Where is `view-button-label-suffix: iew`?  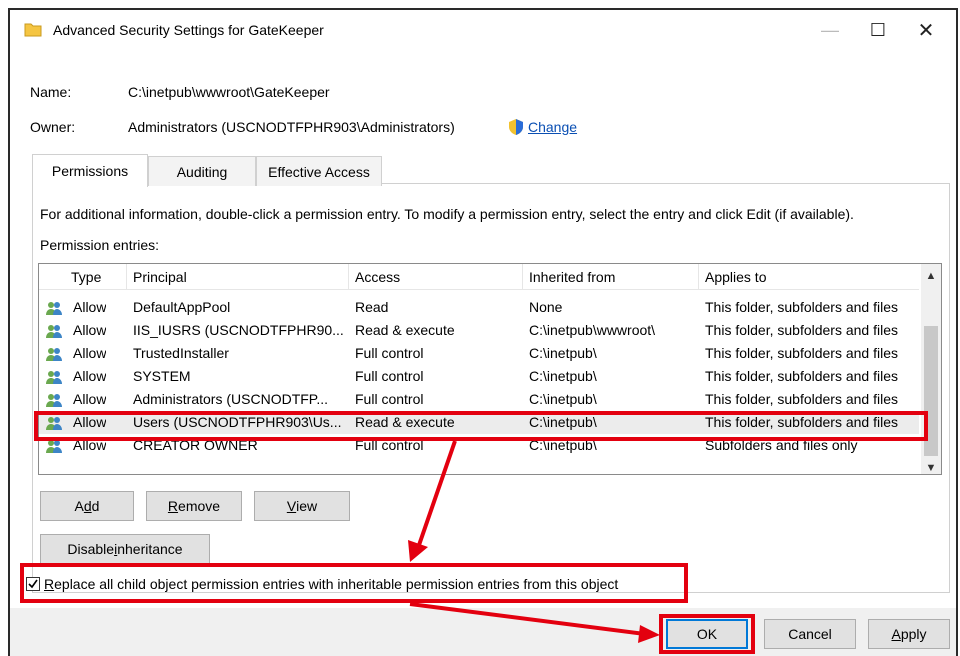 view-button-label-suffix: iew is located at coordinates (307, 506).